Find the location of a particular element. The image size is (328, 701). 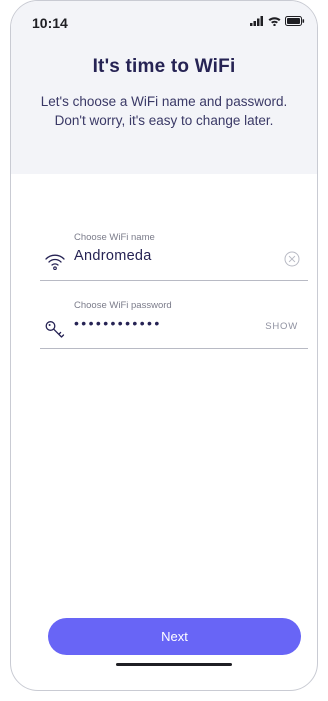

wifi-password-label: Choose WiFi password is located at coordinates (123, 305).